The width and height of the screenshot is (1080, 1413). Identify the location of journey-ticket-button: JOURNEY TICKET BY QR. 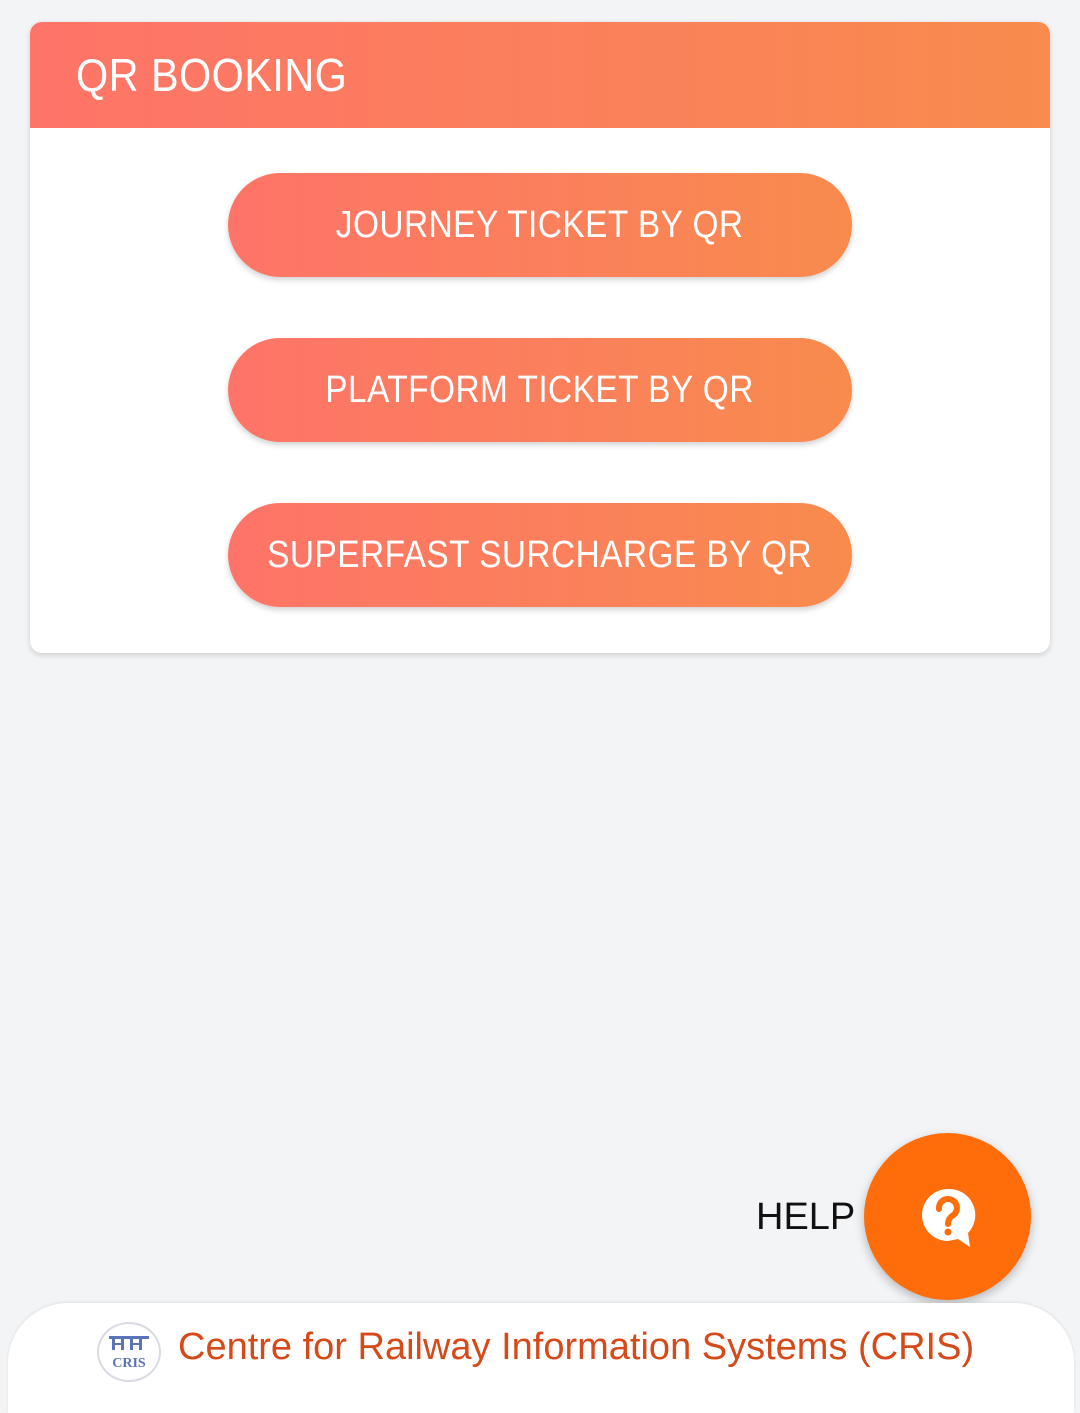
(540, 225).